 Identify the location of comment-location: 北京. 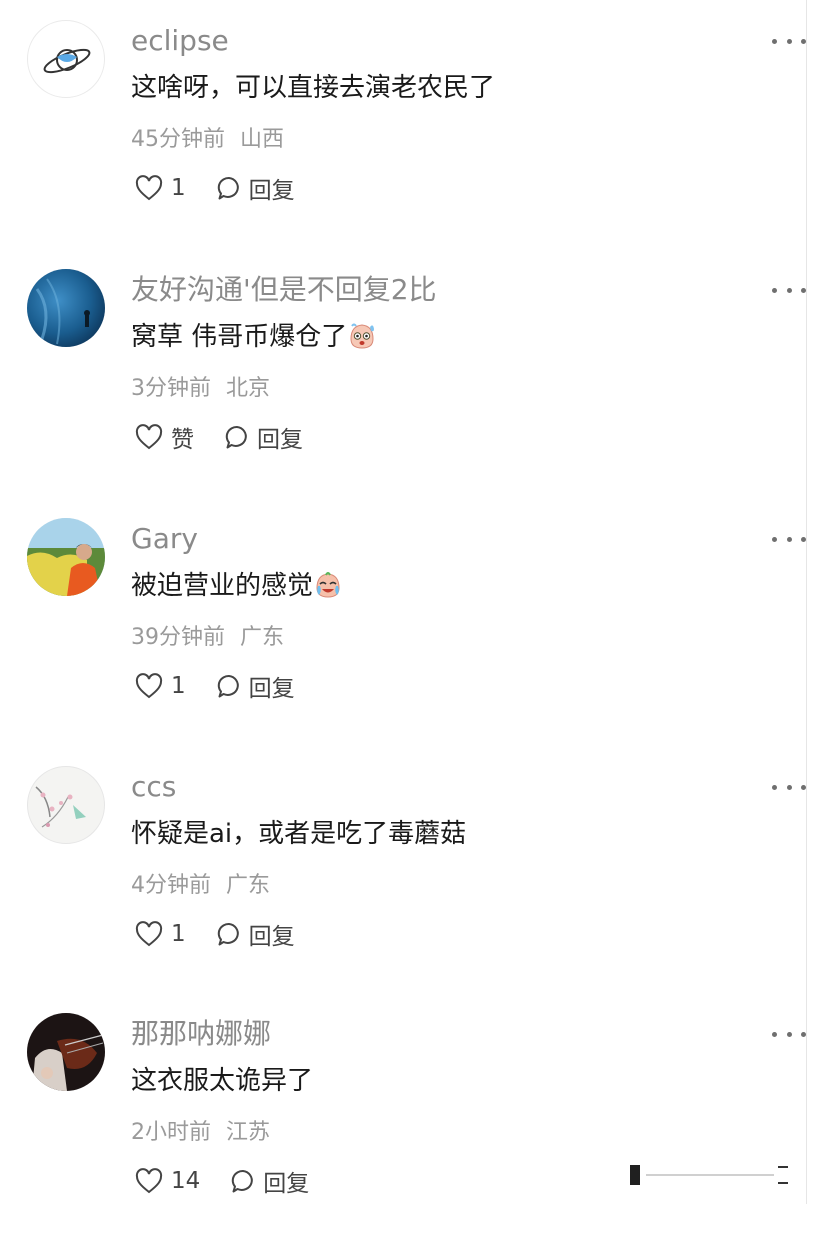
(248, 388).